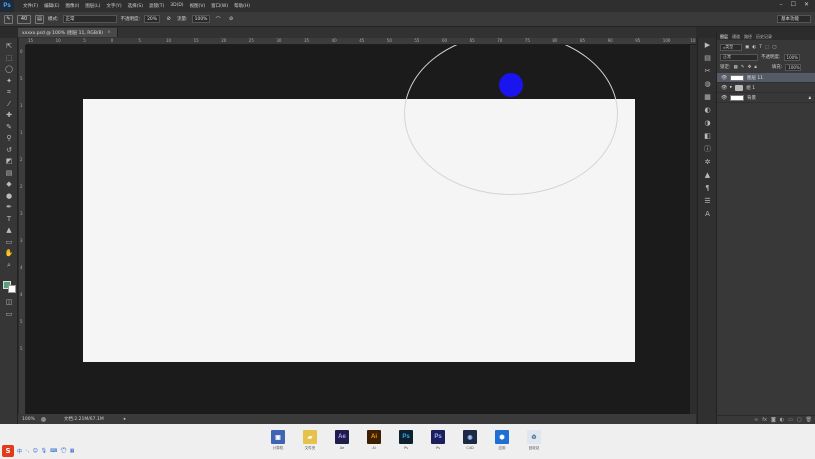 The height and width of the screenshot is (459, 815). I want to click on adjustments-icon: ◑, so click(707, 123).